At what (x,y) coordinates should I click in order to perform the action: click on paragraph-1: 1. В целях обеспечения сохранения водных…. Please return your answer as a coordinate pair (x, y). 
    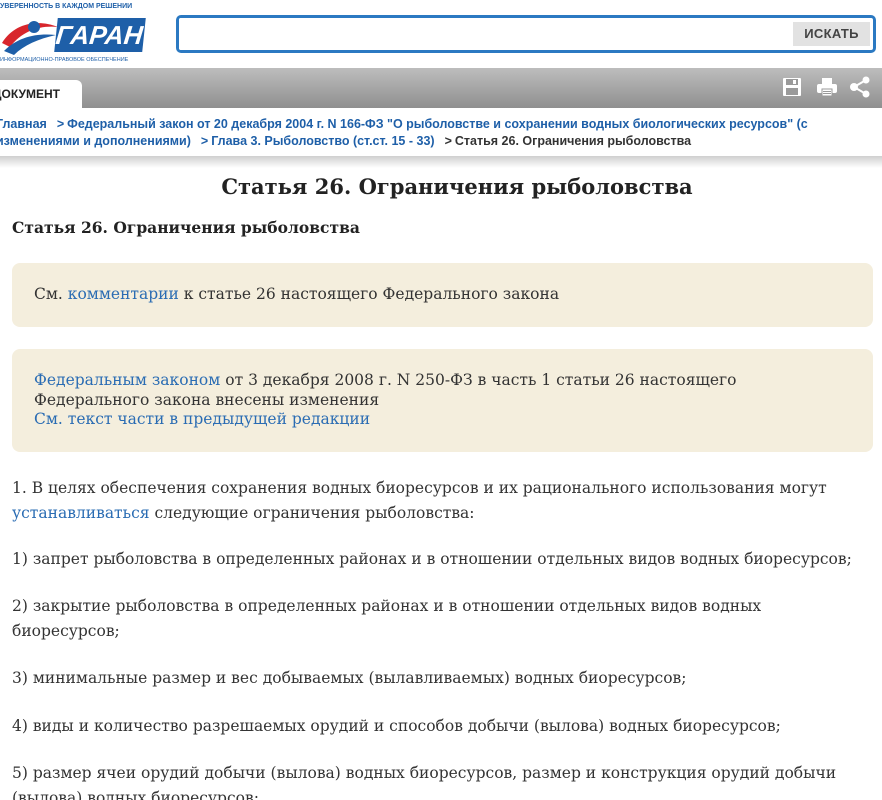
    Looking at the image, I should click on (441, 501).